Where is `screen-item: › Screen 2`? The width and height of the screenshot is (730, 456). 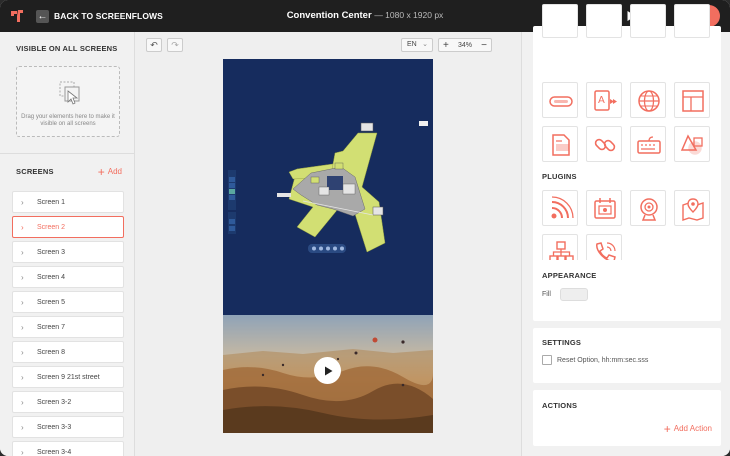 screen-item: › Screen 2 is located at coordinates (68, 227).